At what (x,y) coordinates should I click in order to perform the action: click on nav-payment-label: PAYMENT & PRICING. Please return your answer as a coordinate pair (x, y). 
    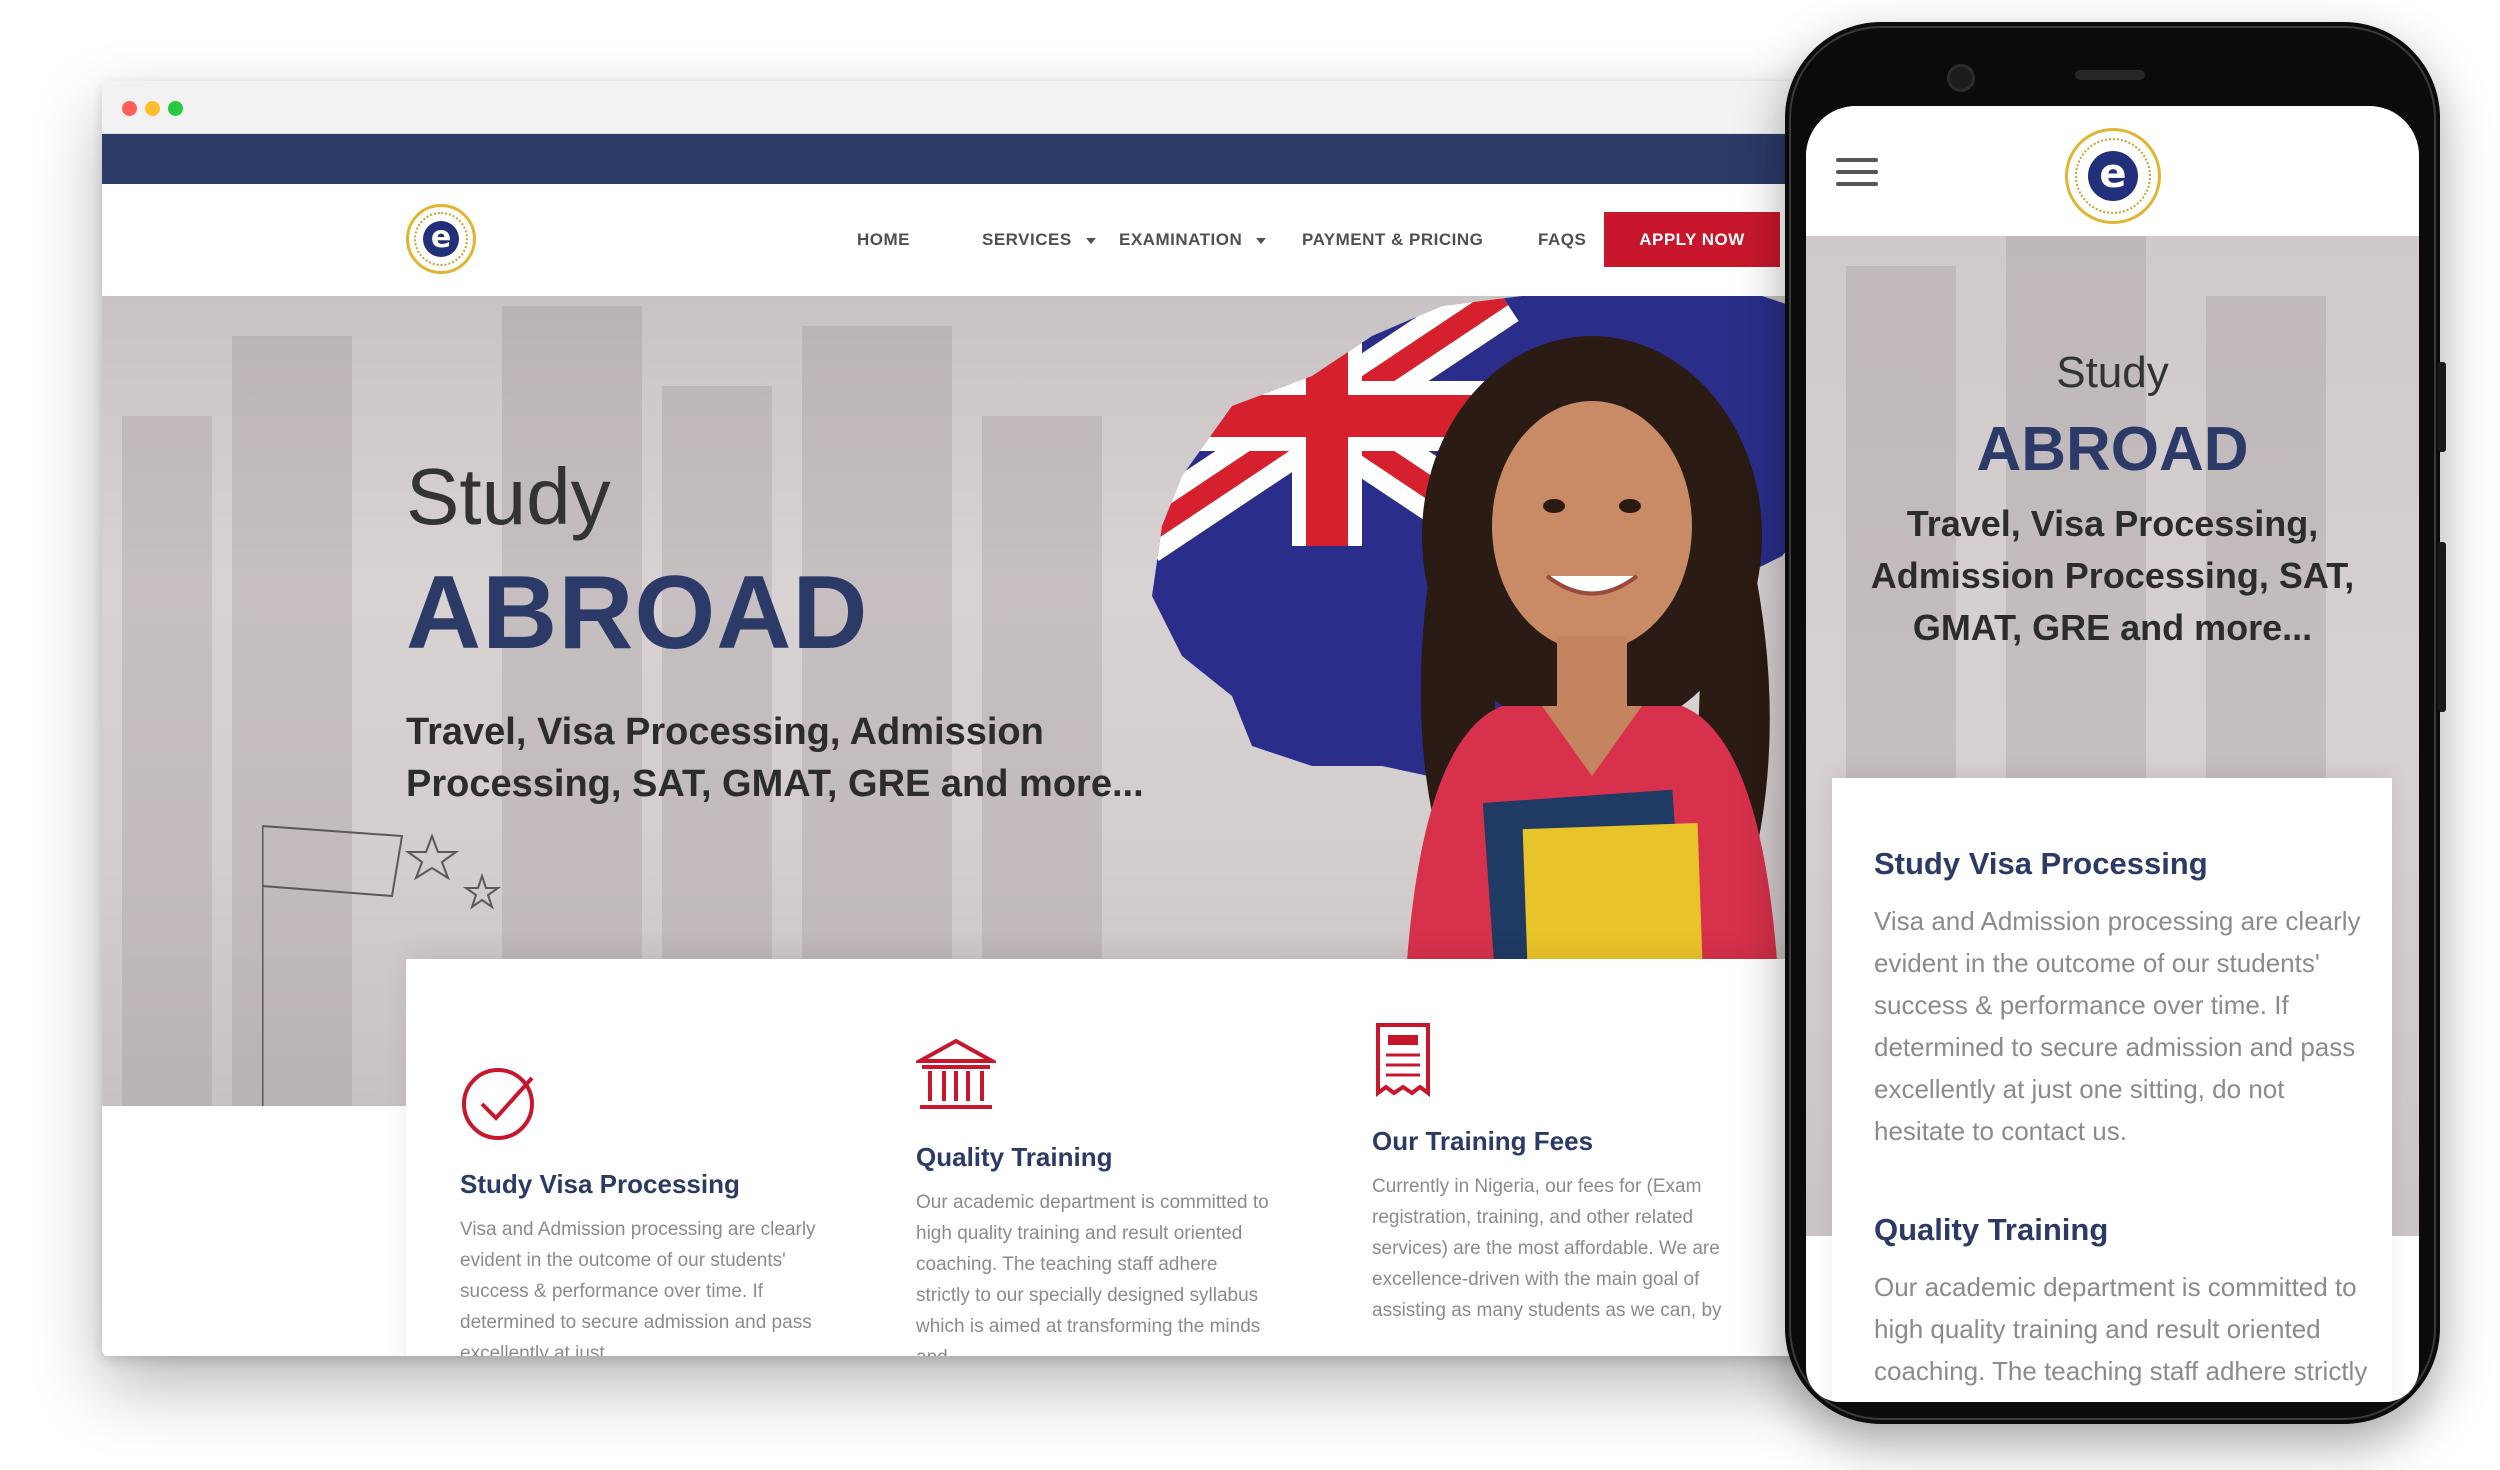
    Looking at the image, I should click on (1393, 239).